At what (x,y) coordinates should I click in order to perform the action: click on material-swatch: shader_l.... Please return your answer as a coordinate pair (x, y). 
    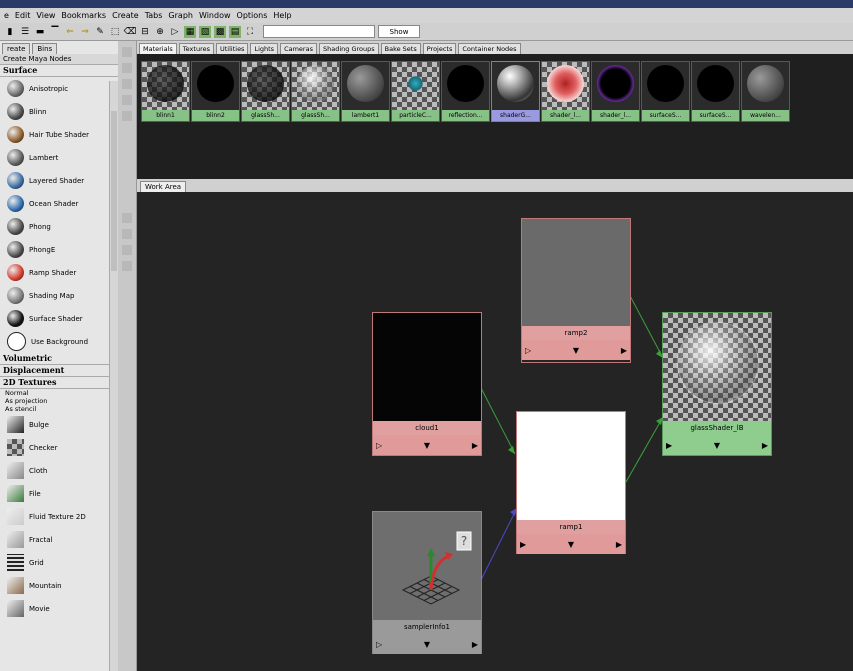
    Looking at the image, I should click on (615, 91).